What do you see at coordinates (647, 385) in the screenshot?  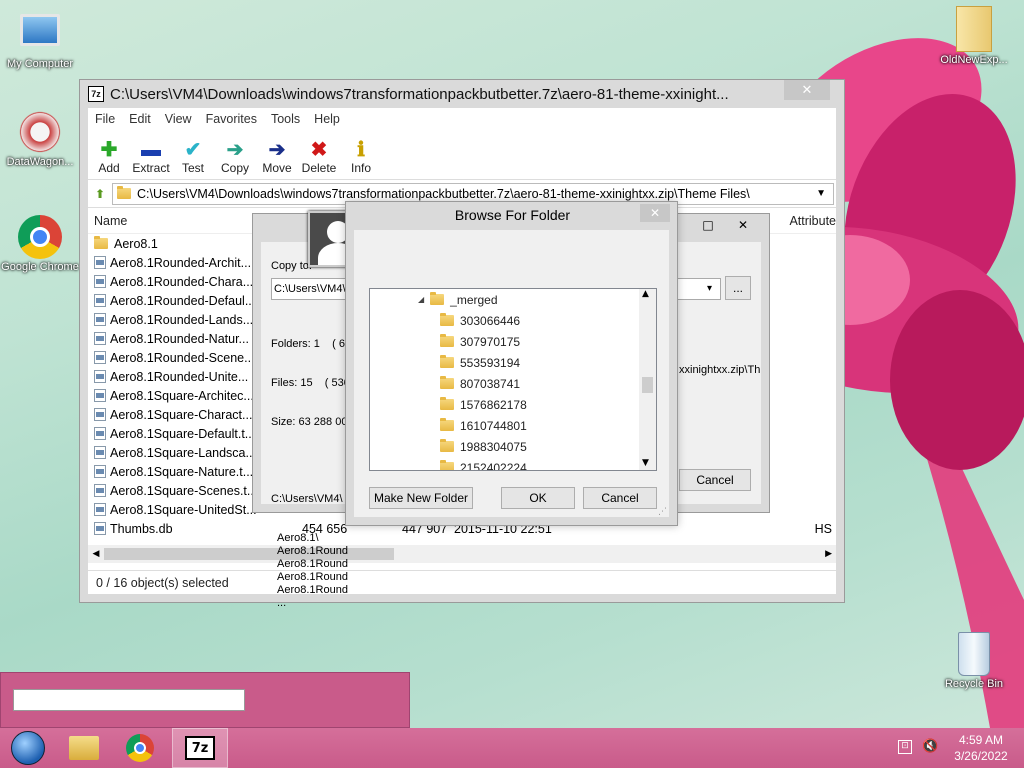 I see `tree-scroll-thumb` at bounding box center [647, 385].